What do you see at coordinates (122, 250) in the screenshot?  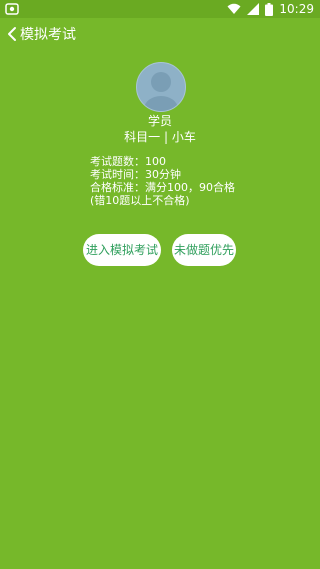 I see `start-mock-exam-button: 进入模拟考试` at bounding box center [122, 250].